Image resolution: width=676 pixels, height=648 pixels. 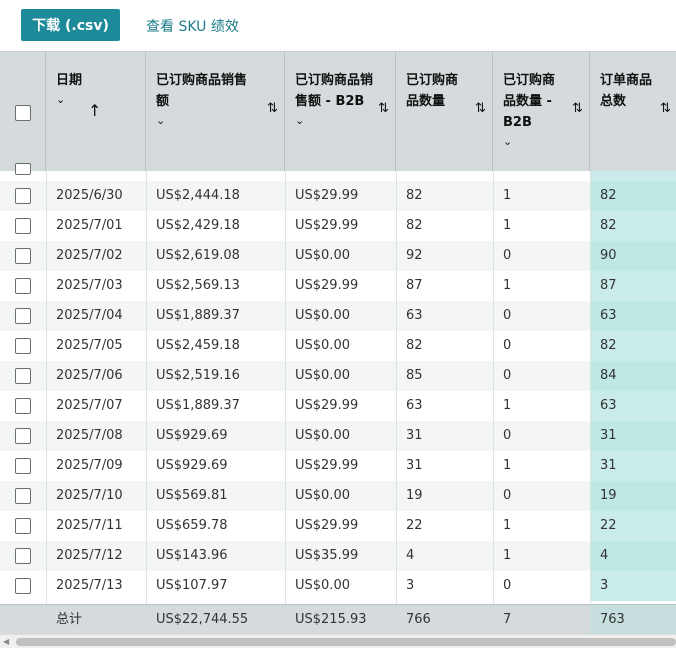 What do you see at coordinates (418, 619) in the screenshot?
I see `totals-cell: 766` at bounding box center [418, 619].